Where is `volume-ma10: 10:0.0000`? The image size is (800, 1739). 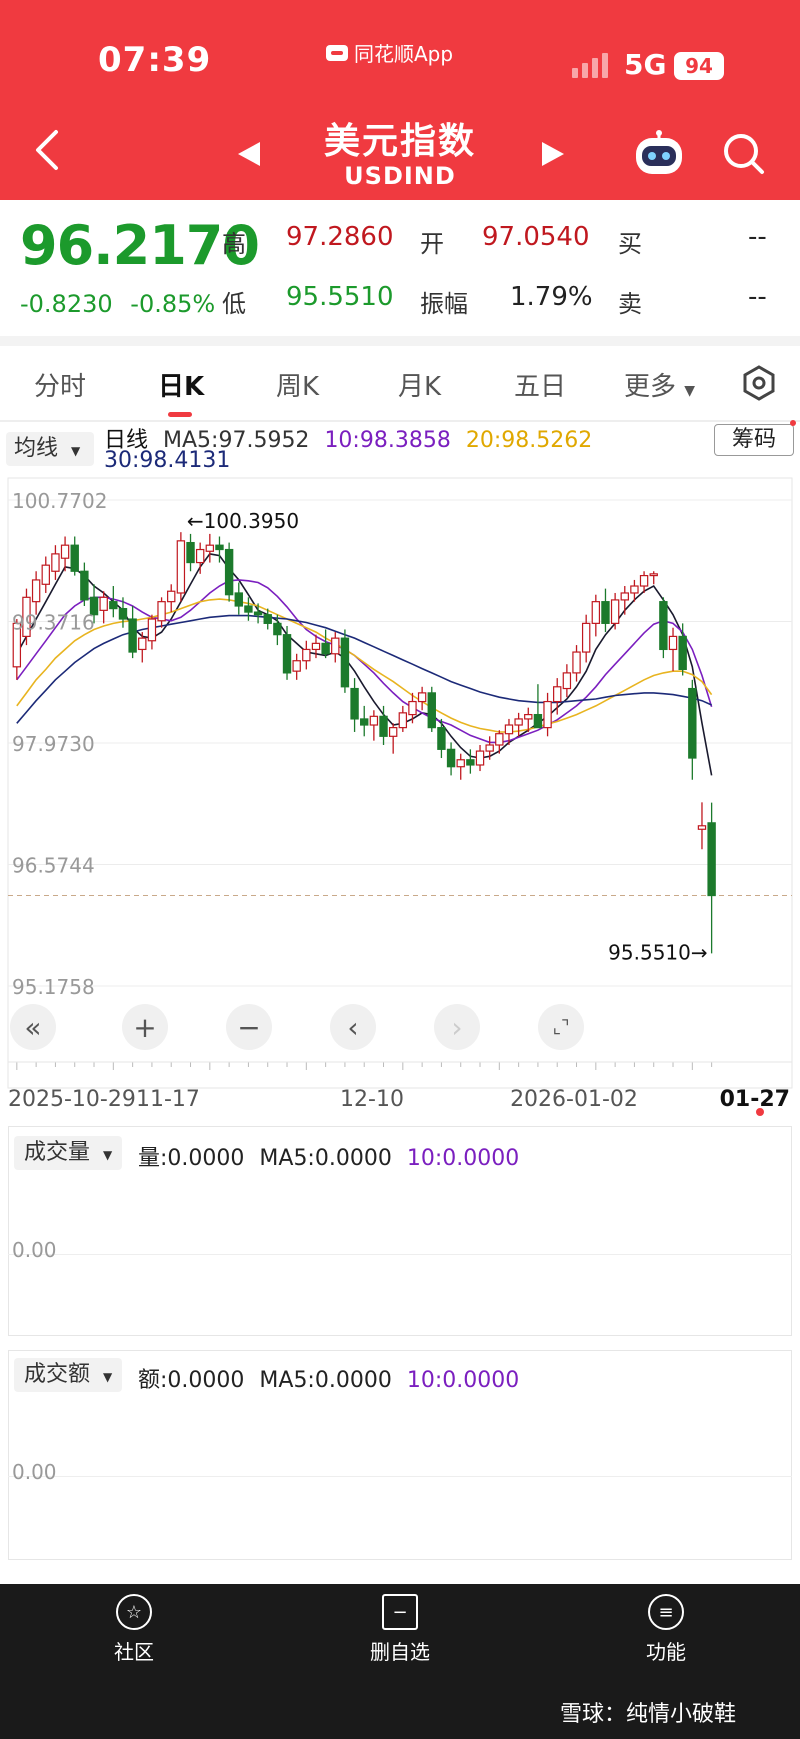 volume-ma10: 10:0.0000 is located at coordinates (463, 1158).